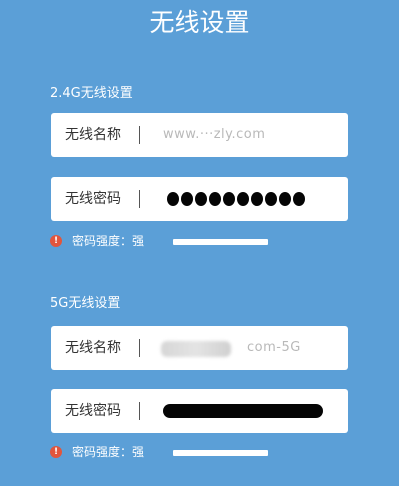  I want to click on section-label-5g: 5G无线设置, so click(85, 303).